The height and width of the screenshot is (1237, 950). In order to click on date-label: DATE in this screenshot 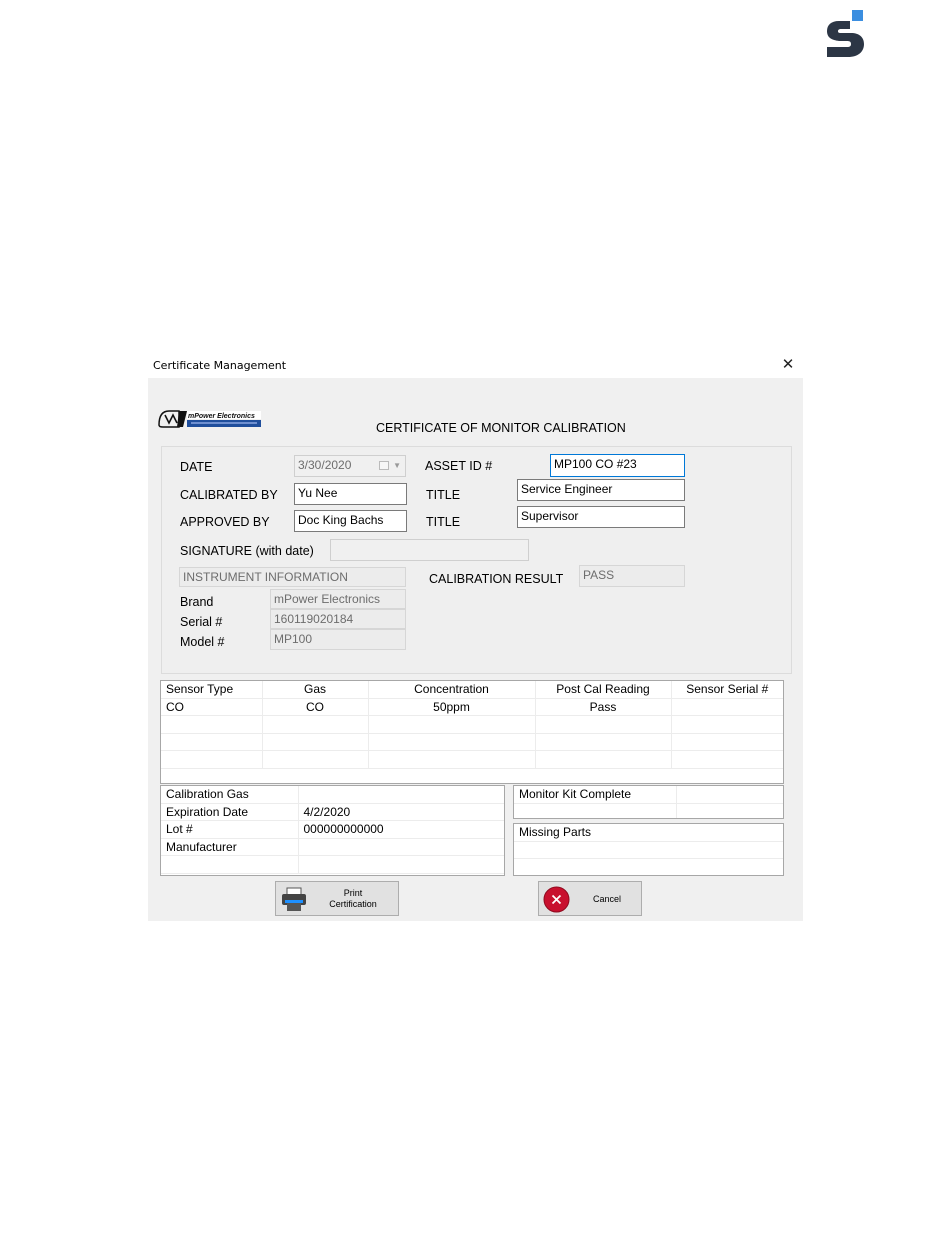, I will do `click(196, 467)`.